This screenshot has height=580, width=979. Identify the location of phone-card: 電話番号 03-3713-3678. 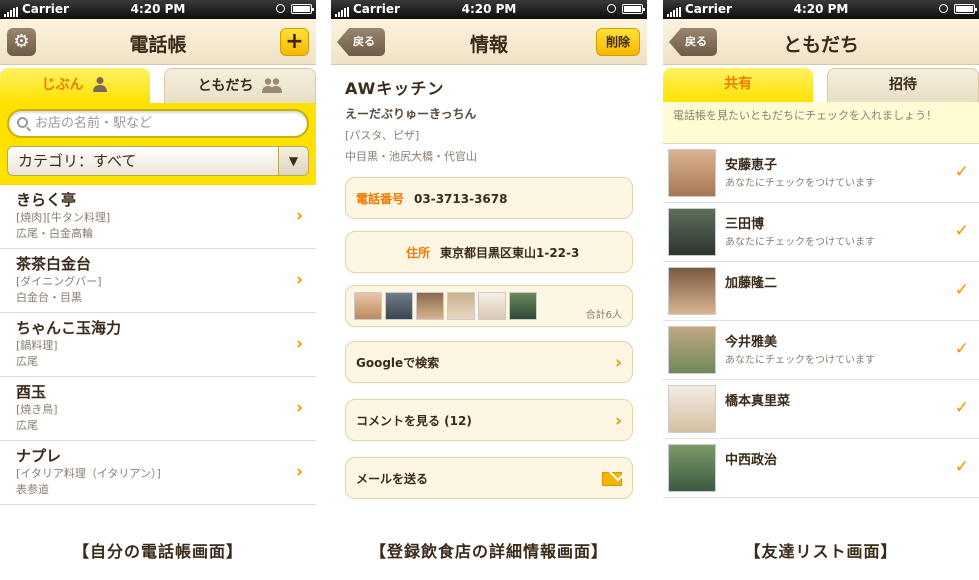
(489, 198).